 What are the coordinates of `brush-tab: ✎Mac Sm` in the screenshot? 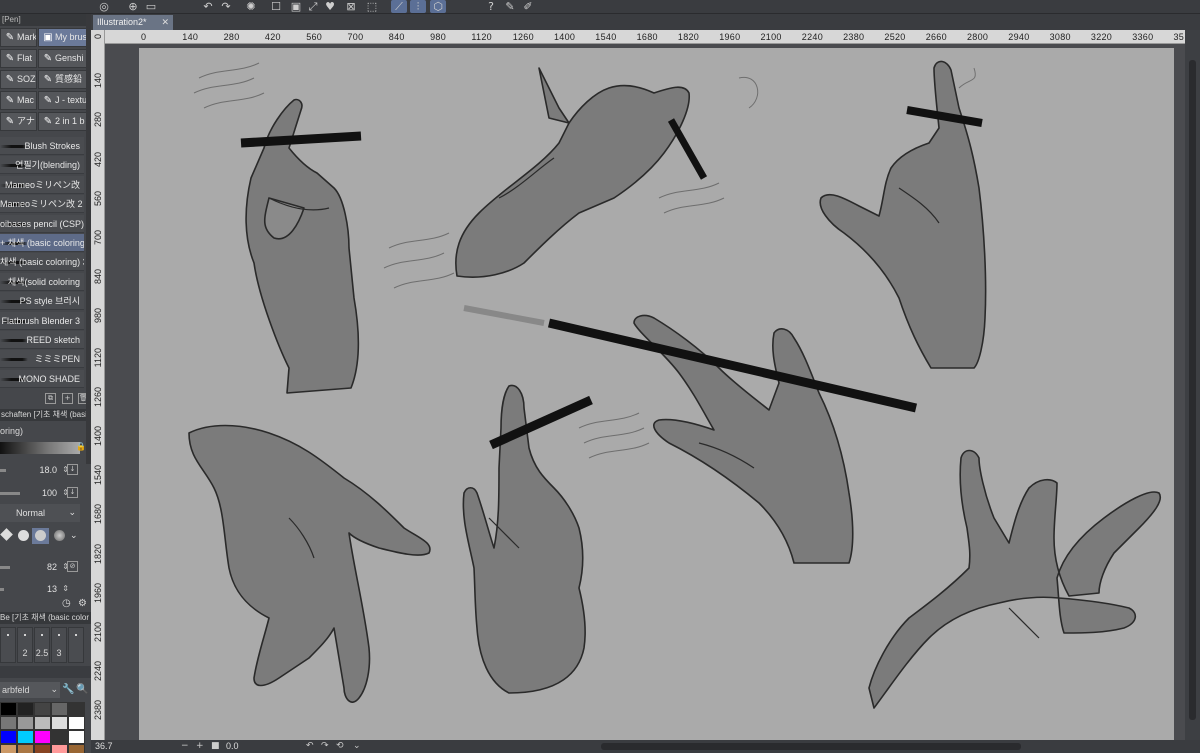 It's located at (18, 100).